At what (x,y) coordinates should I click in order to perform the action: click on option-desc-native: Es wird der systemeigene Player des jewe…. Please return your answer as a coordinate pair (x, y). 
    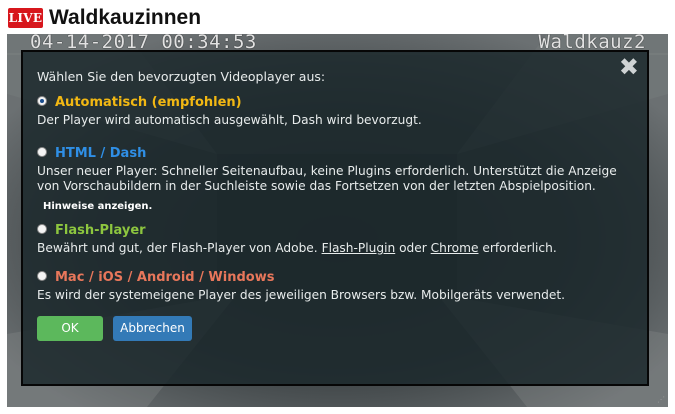
    Looking at the image, I should click on (301, 295).